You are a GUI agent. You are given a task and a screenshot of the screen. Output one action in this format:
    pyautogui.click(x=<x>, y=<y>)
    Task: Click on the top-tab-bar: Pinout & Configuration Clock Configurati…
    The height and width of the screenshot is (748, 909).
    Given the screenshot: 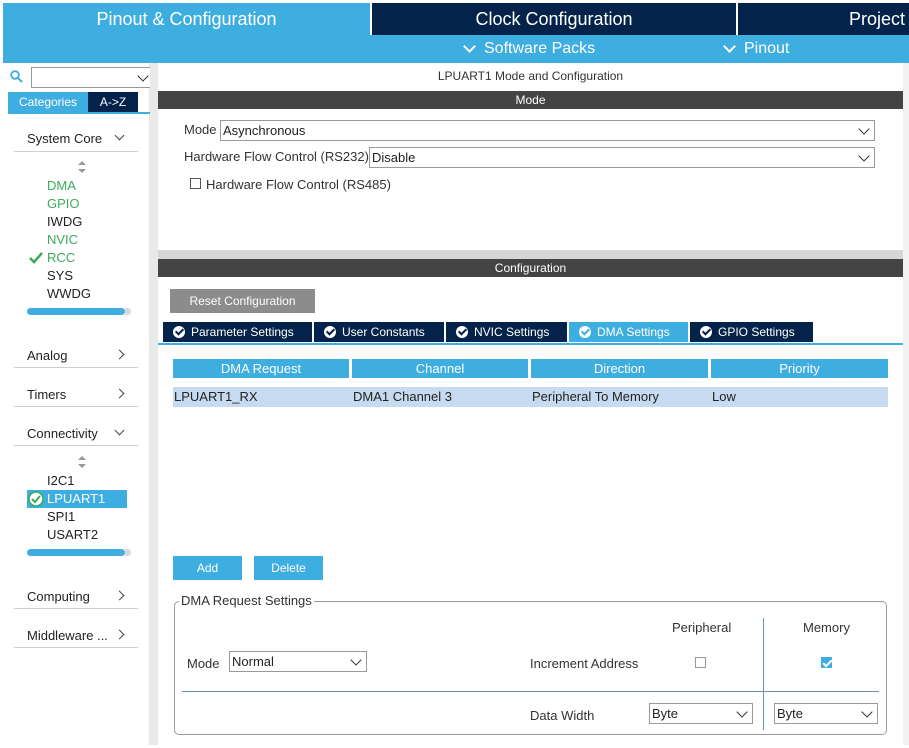 What is the action you would take?
    pyautogui.click(x=454, y=17)
    